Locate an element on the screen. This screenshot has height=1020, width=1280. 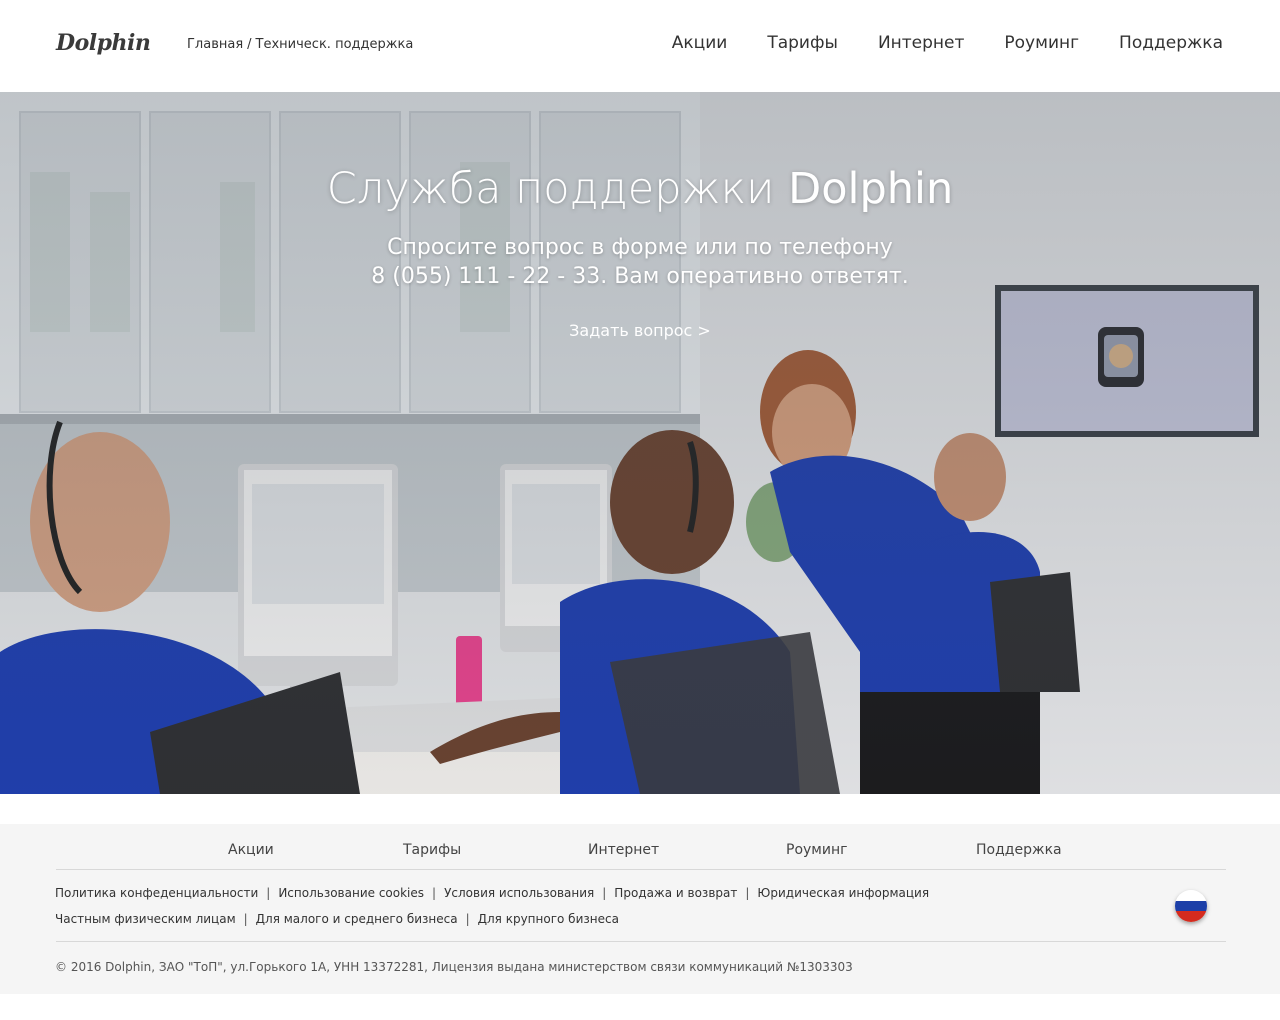
nav-item-support: Поддержка is located at coordinates (1171, 43).